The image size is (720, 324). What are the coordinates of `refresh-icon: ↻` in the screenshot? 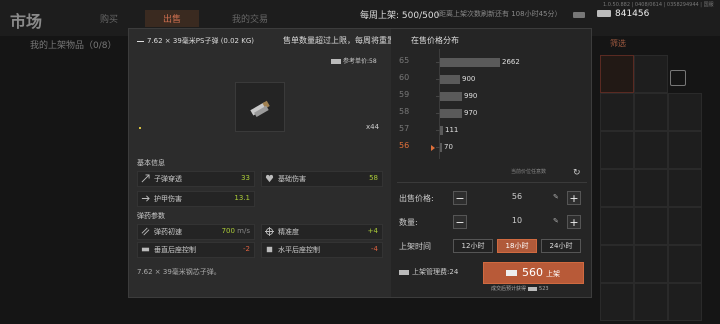 It's located at (577, 173).